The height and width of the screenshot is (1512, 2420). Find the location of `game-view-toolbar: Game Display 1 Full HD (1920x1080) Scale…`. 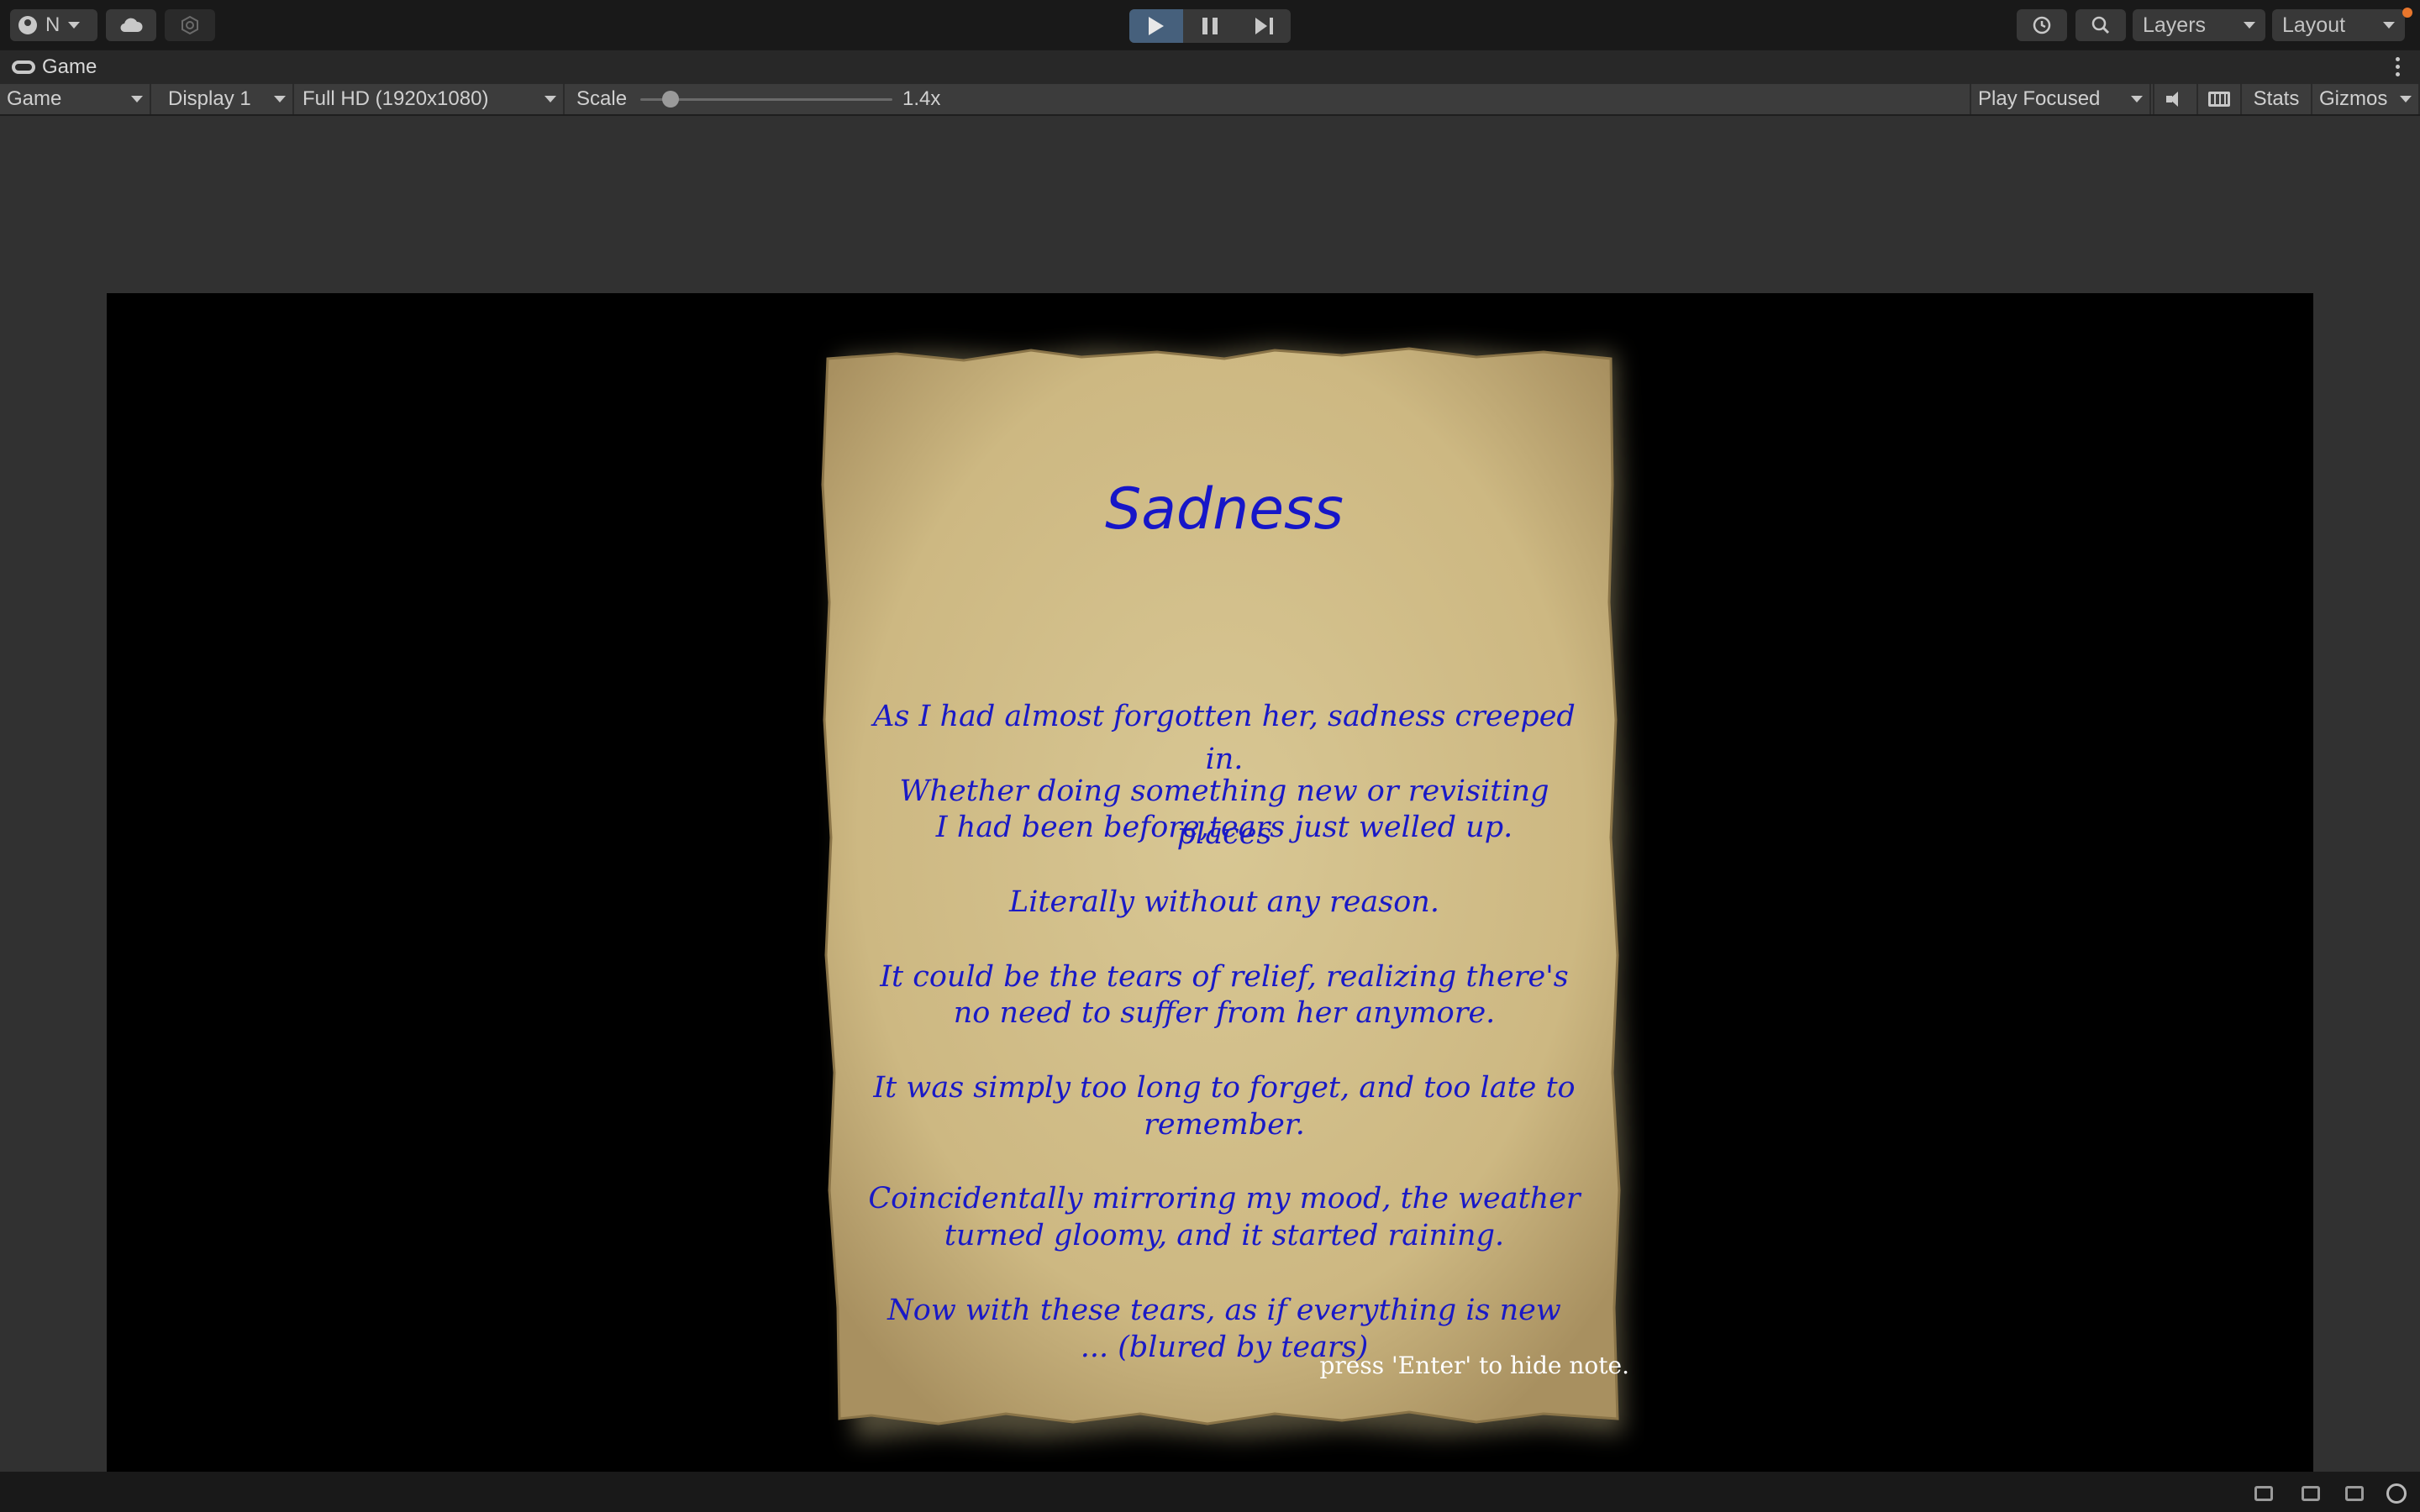

game-view-toolbar: Game Display 1 Full HD (1920x1080) Scale… is located at coordinates (1210, 100).